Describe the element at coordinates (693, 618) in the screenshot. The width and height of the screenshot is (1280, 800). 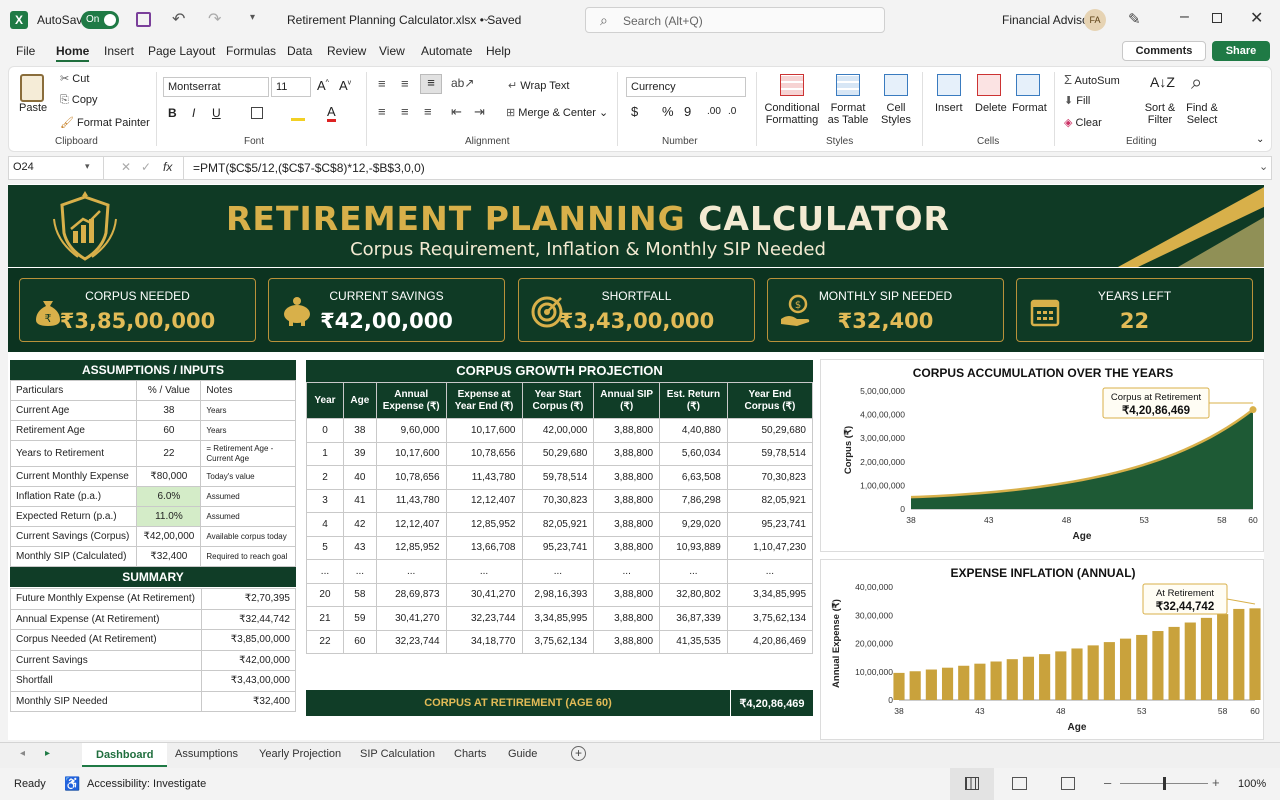
I see `cell: 36,87,339` at that location.